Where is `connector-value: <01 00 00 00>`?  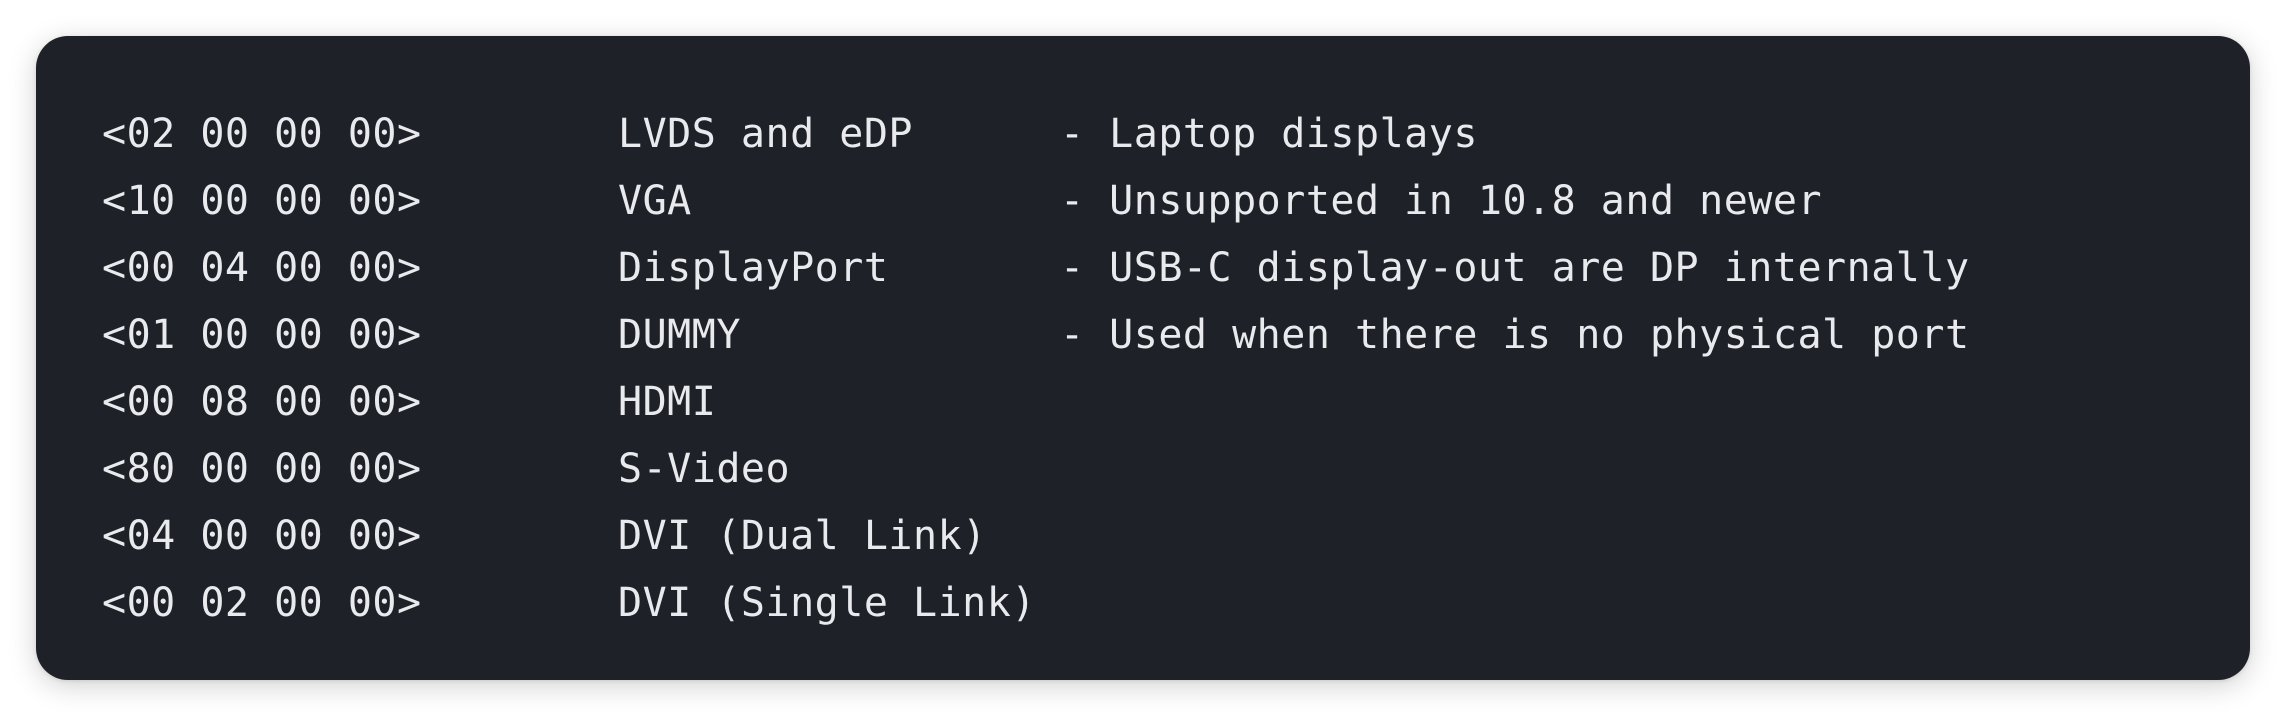
connector-value: <01 00 00 00> is located at coordinates (262, 334).